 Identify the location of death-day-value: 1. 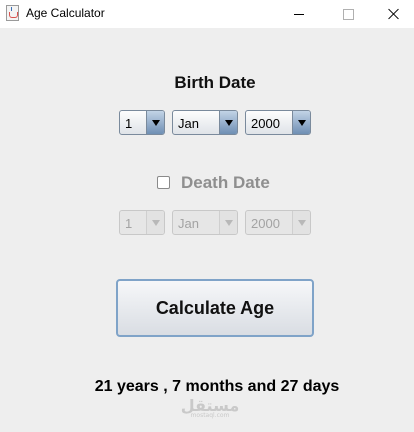
(129, 223).